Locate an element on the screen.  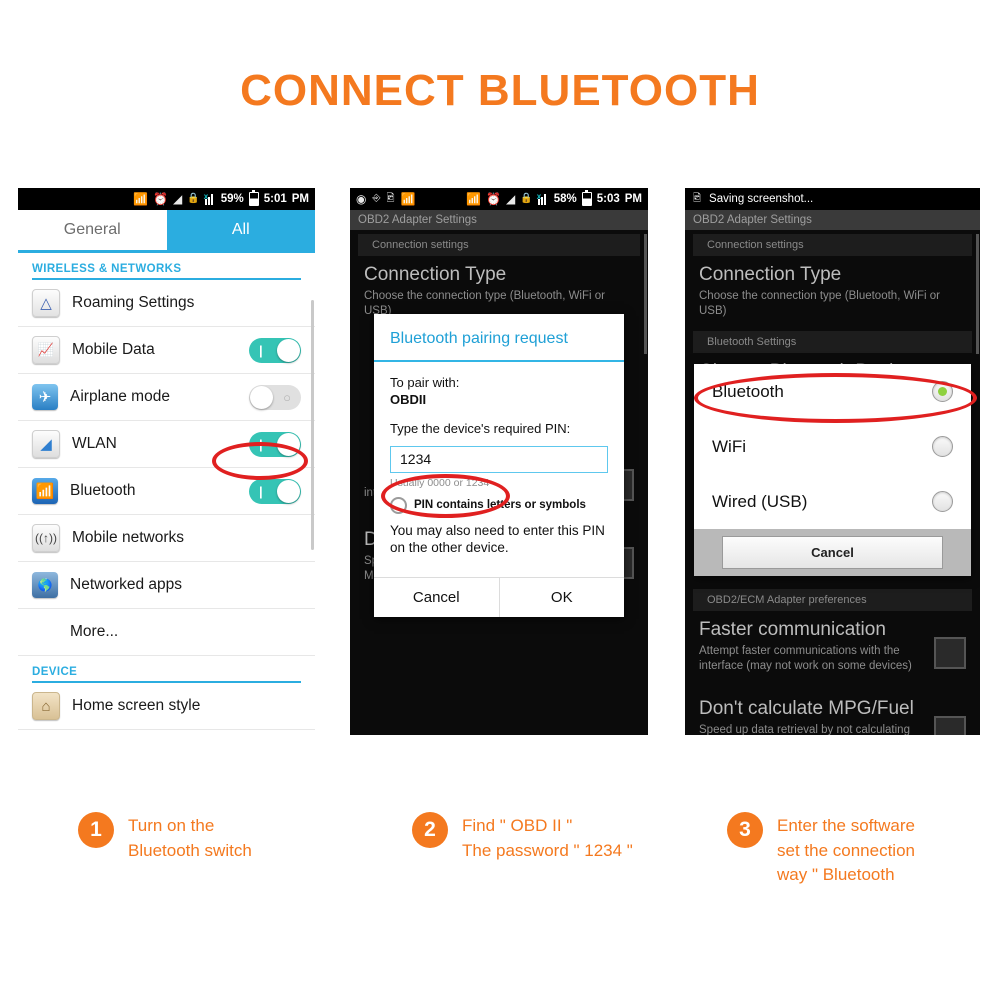
settings-tabs: General All is located at coordinates (166, 231).